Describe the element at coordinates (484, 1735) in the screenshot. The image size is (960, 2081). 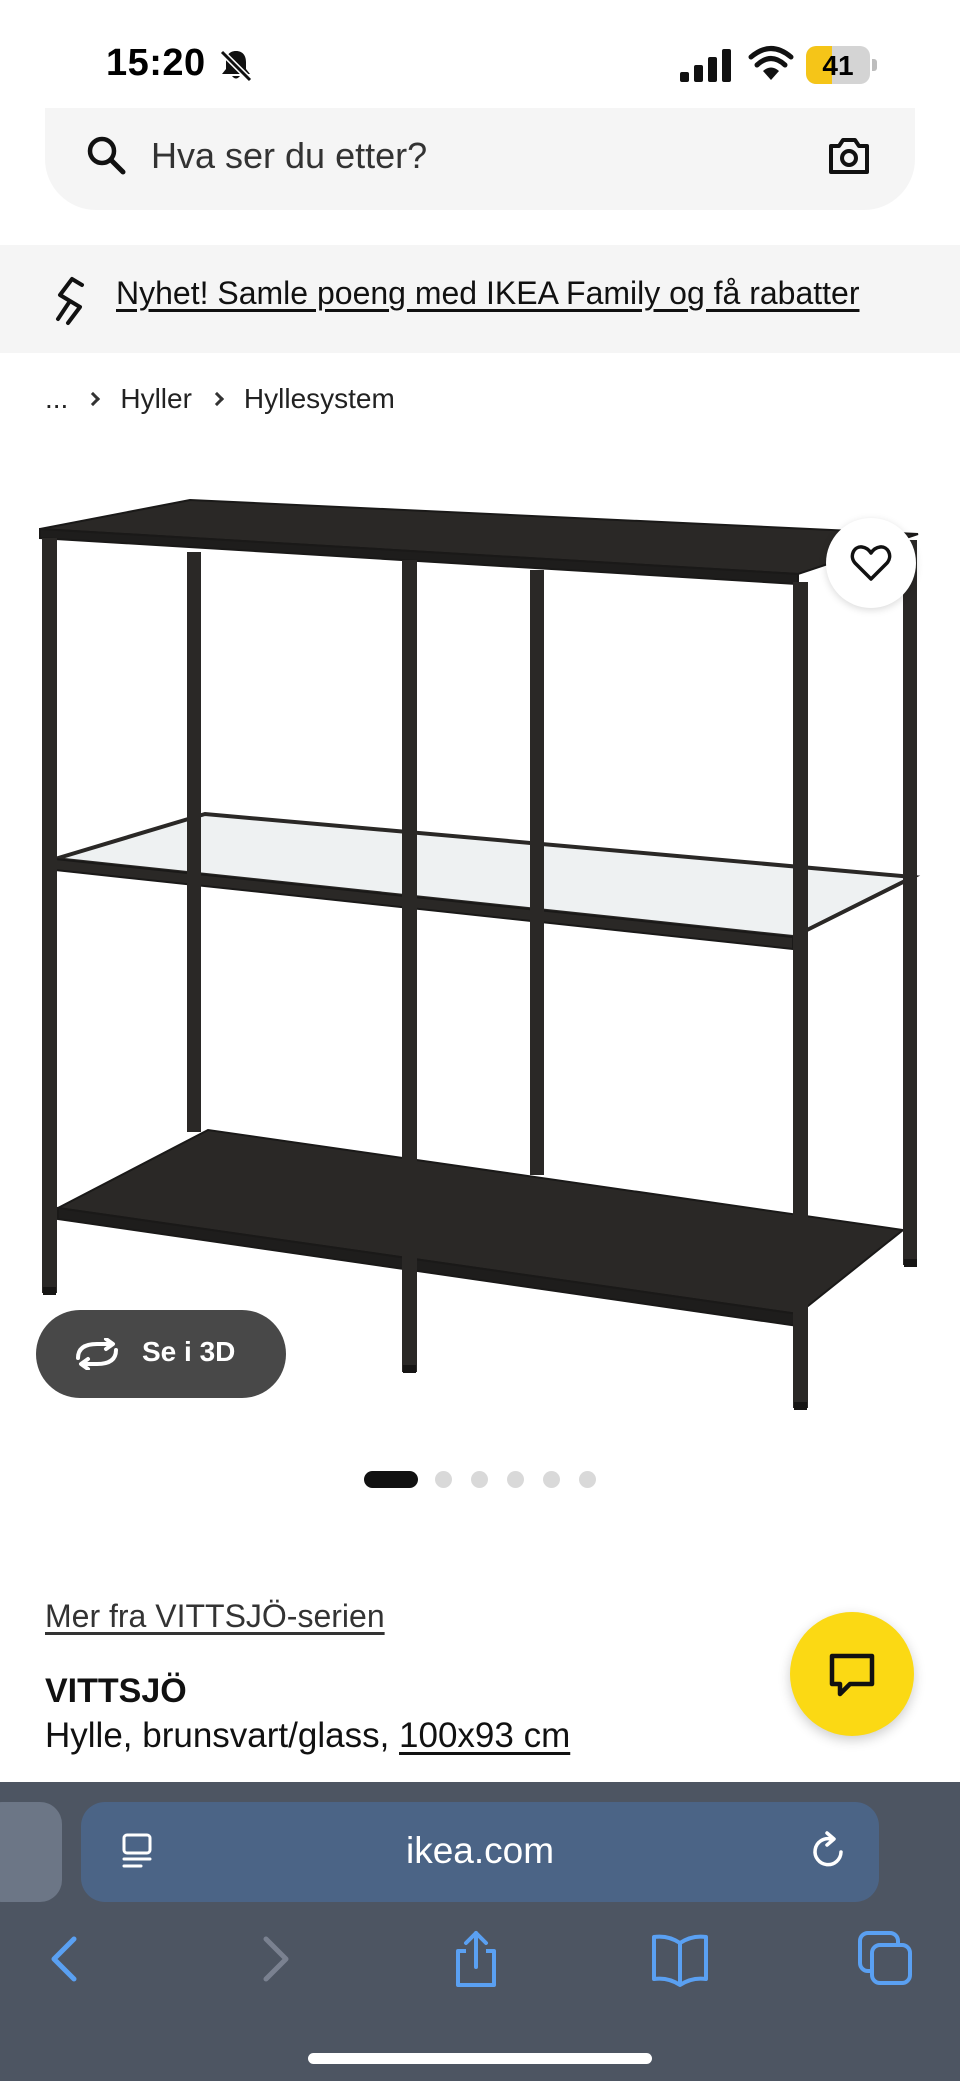
I see `product-size-link: 100x93 cm` at that location.